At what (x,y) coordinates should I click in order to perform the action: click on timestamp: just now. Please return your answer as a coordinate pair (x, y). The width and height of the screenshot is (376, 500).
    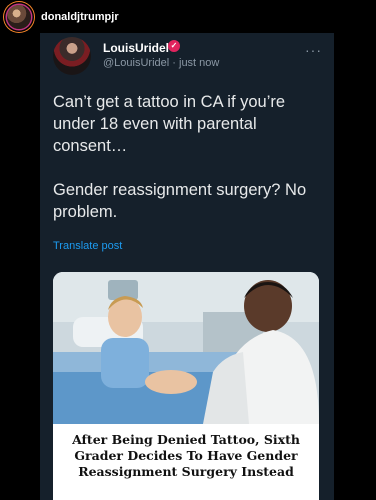
    Looking at the image, I should click on (199, 63).